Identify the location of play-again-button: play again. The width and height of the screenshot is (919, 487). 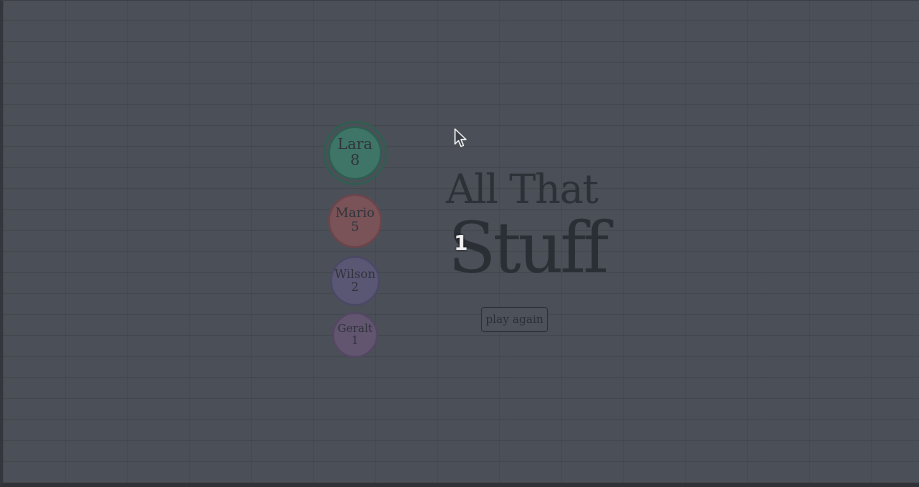
(514, 319).